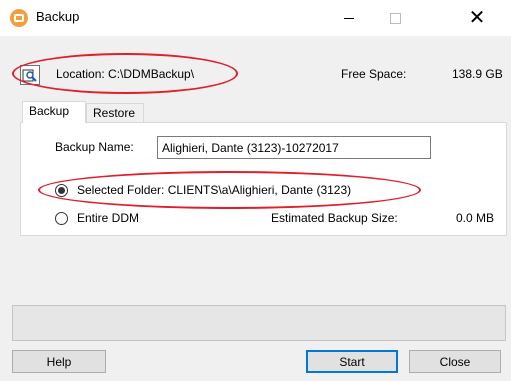 The image size is (511, 381). What do you see at coordinates (294, 147) in the screenshot?
I see `backup-name-input` at bounding box center [294, 147].